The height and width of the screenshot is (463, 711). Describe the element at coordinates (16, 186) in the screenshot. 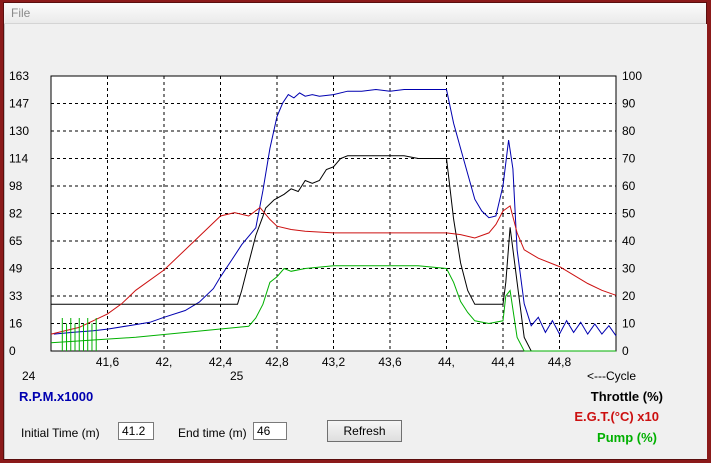

I see `left-tick-label: 98` at that location.